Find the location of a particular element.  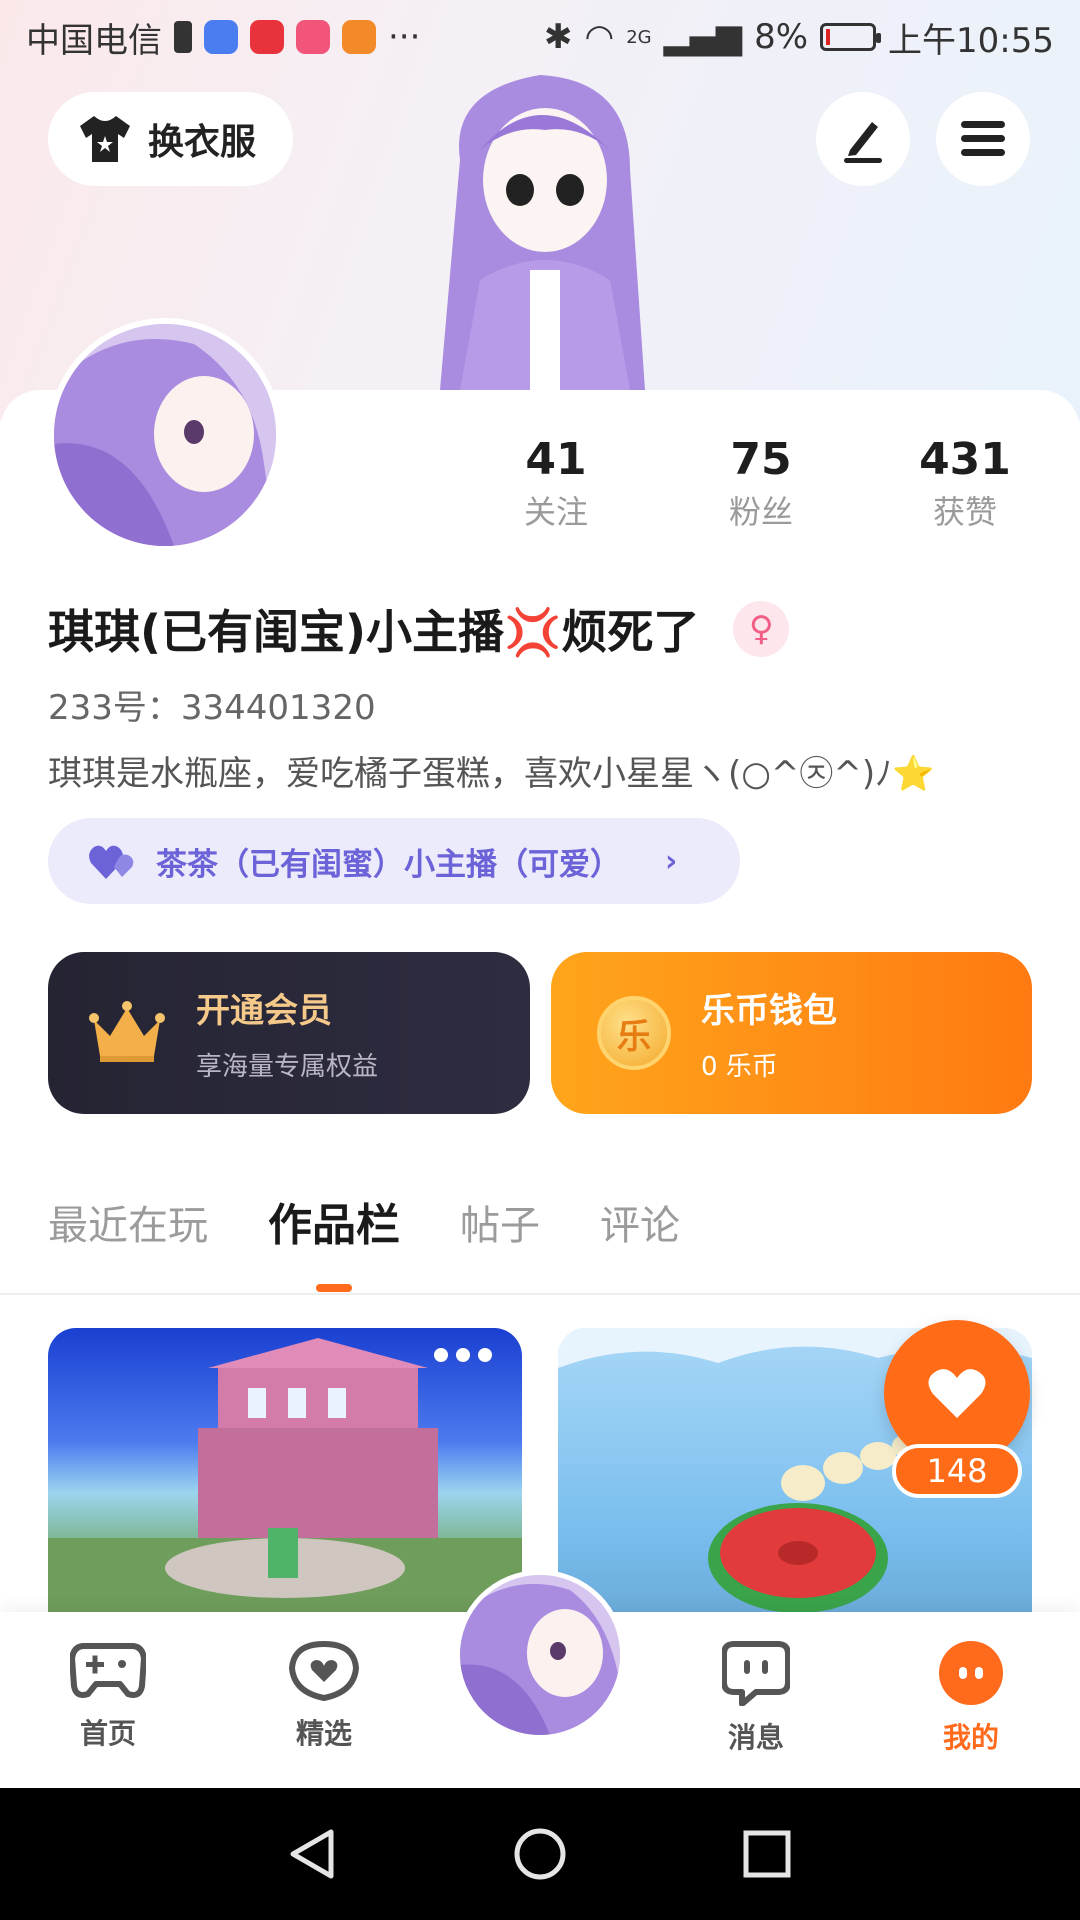

menu-button is located at coordinates (983, 139).